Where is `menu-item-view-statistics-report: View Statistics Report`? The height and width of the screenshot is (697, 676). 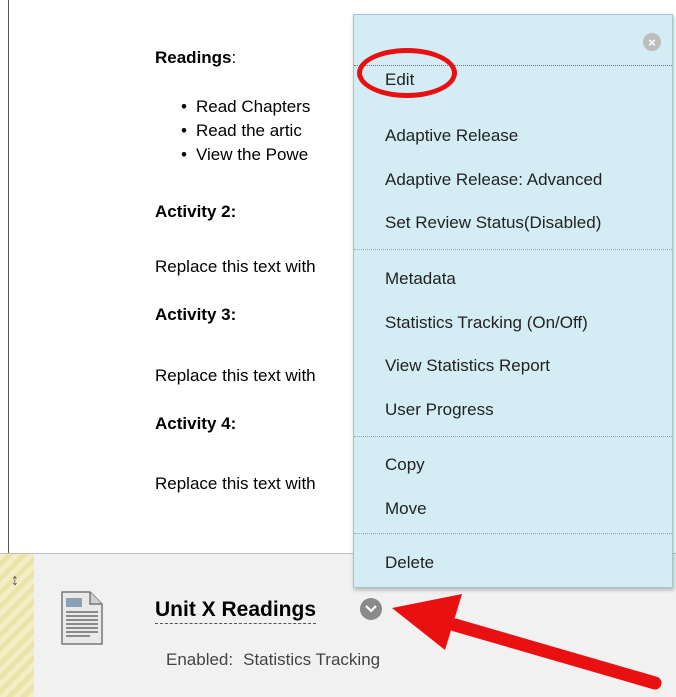
menu-item-view-statistics-report: View Statistics Report is located at coordinates (467, 366).